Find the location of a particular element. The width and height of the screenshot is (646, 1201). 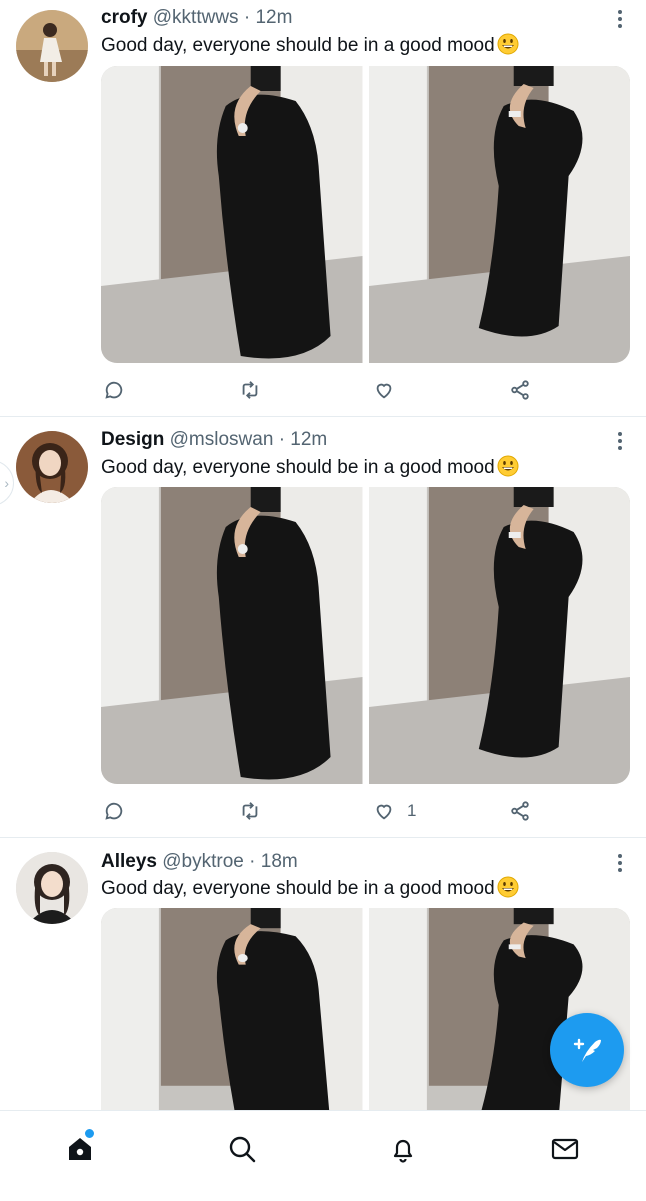

tab-messages is located at coordinates (565, 1149).